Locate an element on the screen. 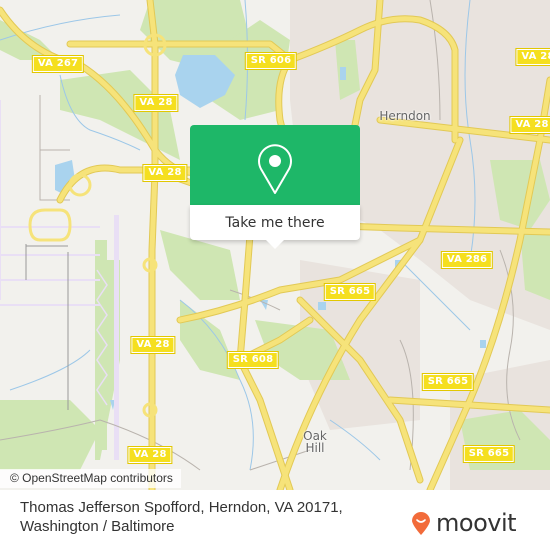 The height and width of the screenshot is (550, 550). place-label-oak-hill: Oak Hill is located at coordinates (315, 442).